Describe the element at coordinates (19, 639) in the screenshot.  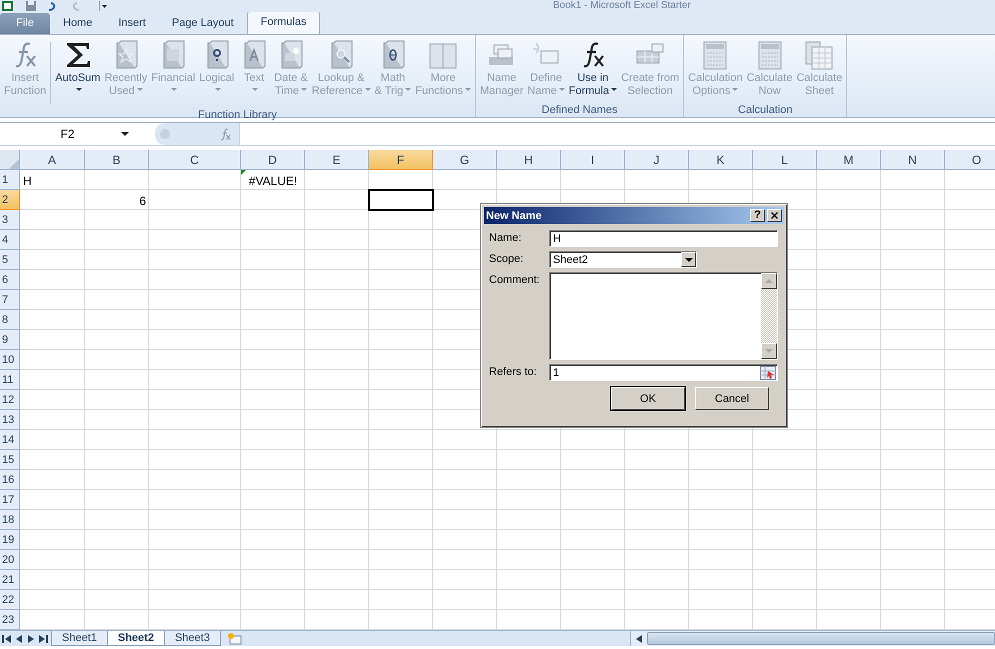
I see `previous-sheet-icon` at that location.